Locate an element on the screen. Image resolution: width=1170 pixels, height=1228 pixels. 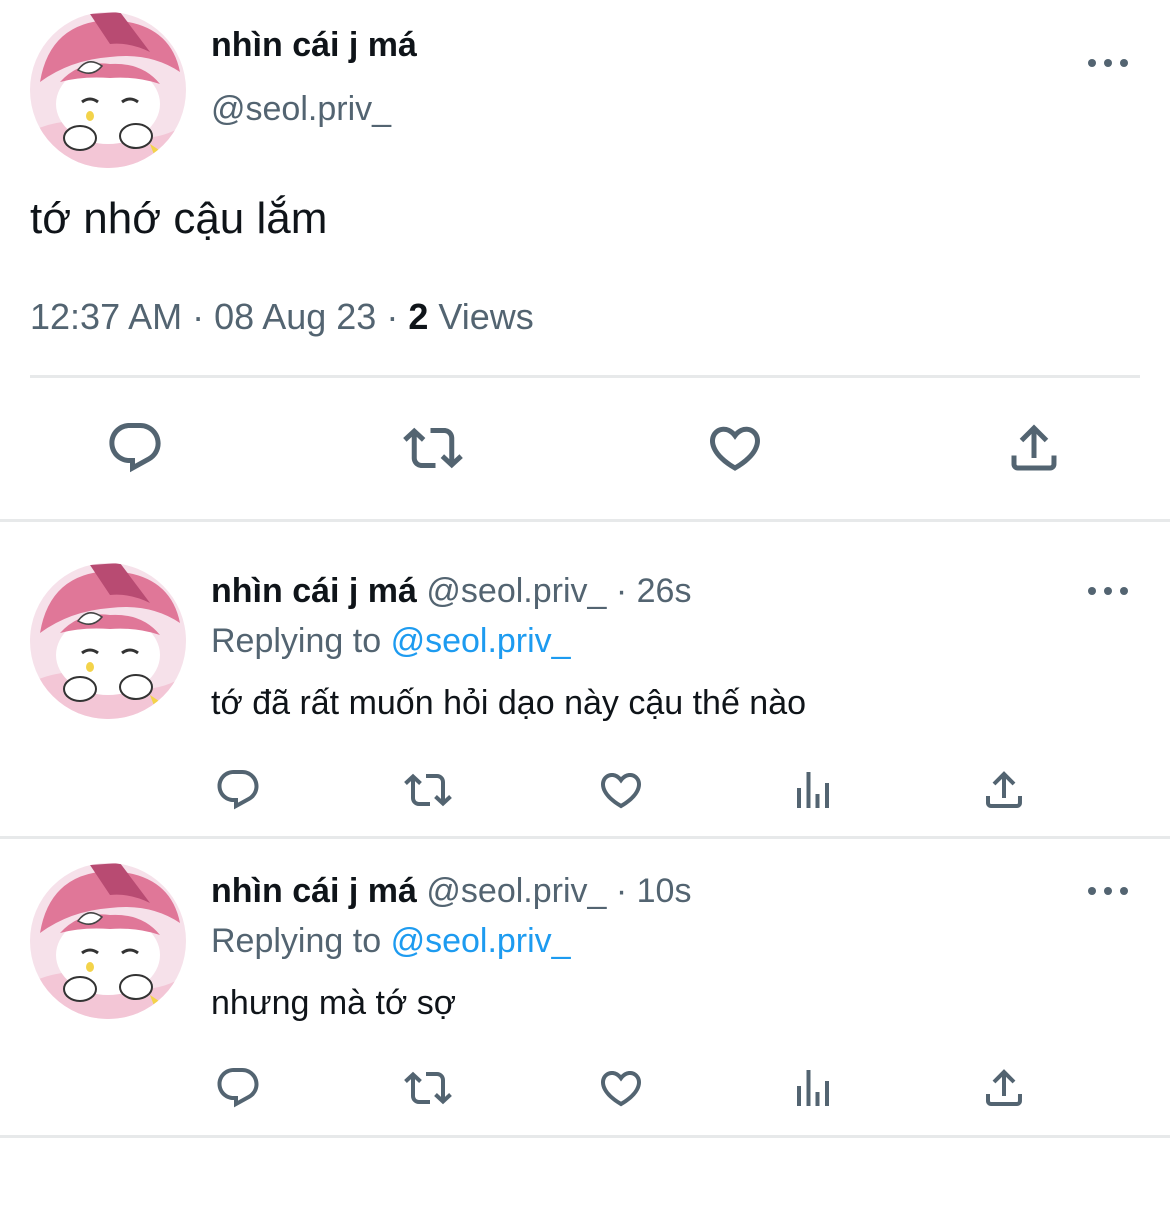
reply-text: tớ đã rất muốn hỏi dạo này cậu thế nào is located at coordinates (509, 703).